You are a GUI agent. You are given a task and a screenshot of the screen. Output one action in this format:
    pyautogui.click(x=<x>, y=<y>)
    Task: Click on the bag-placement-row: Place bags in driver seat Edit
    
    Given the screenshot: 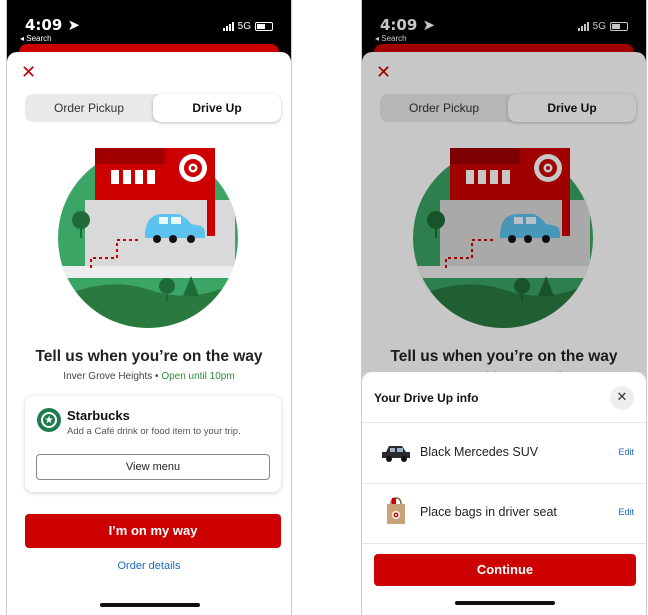 What is the action you would take?
    pyautogui.click(x=504, y=513)
    